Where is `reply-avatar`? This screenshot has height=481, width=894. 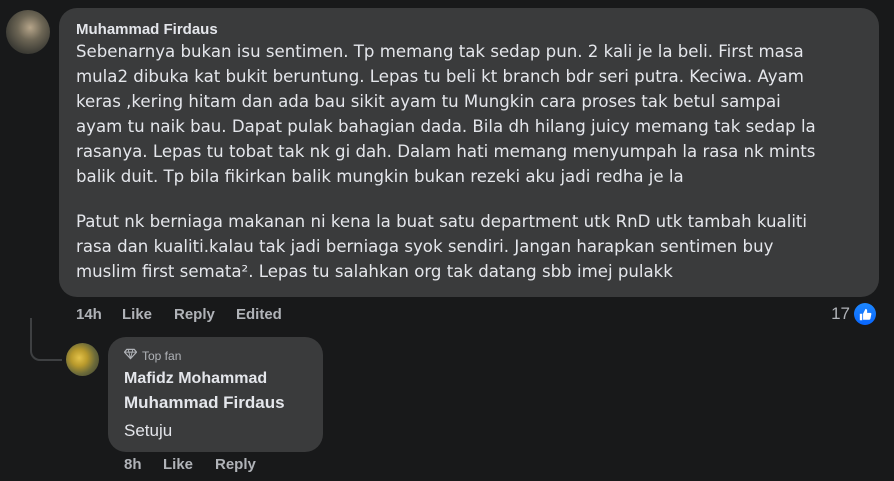 reply-avatar is located at coordinates (82, 359).